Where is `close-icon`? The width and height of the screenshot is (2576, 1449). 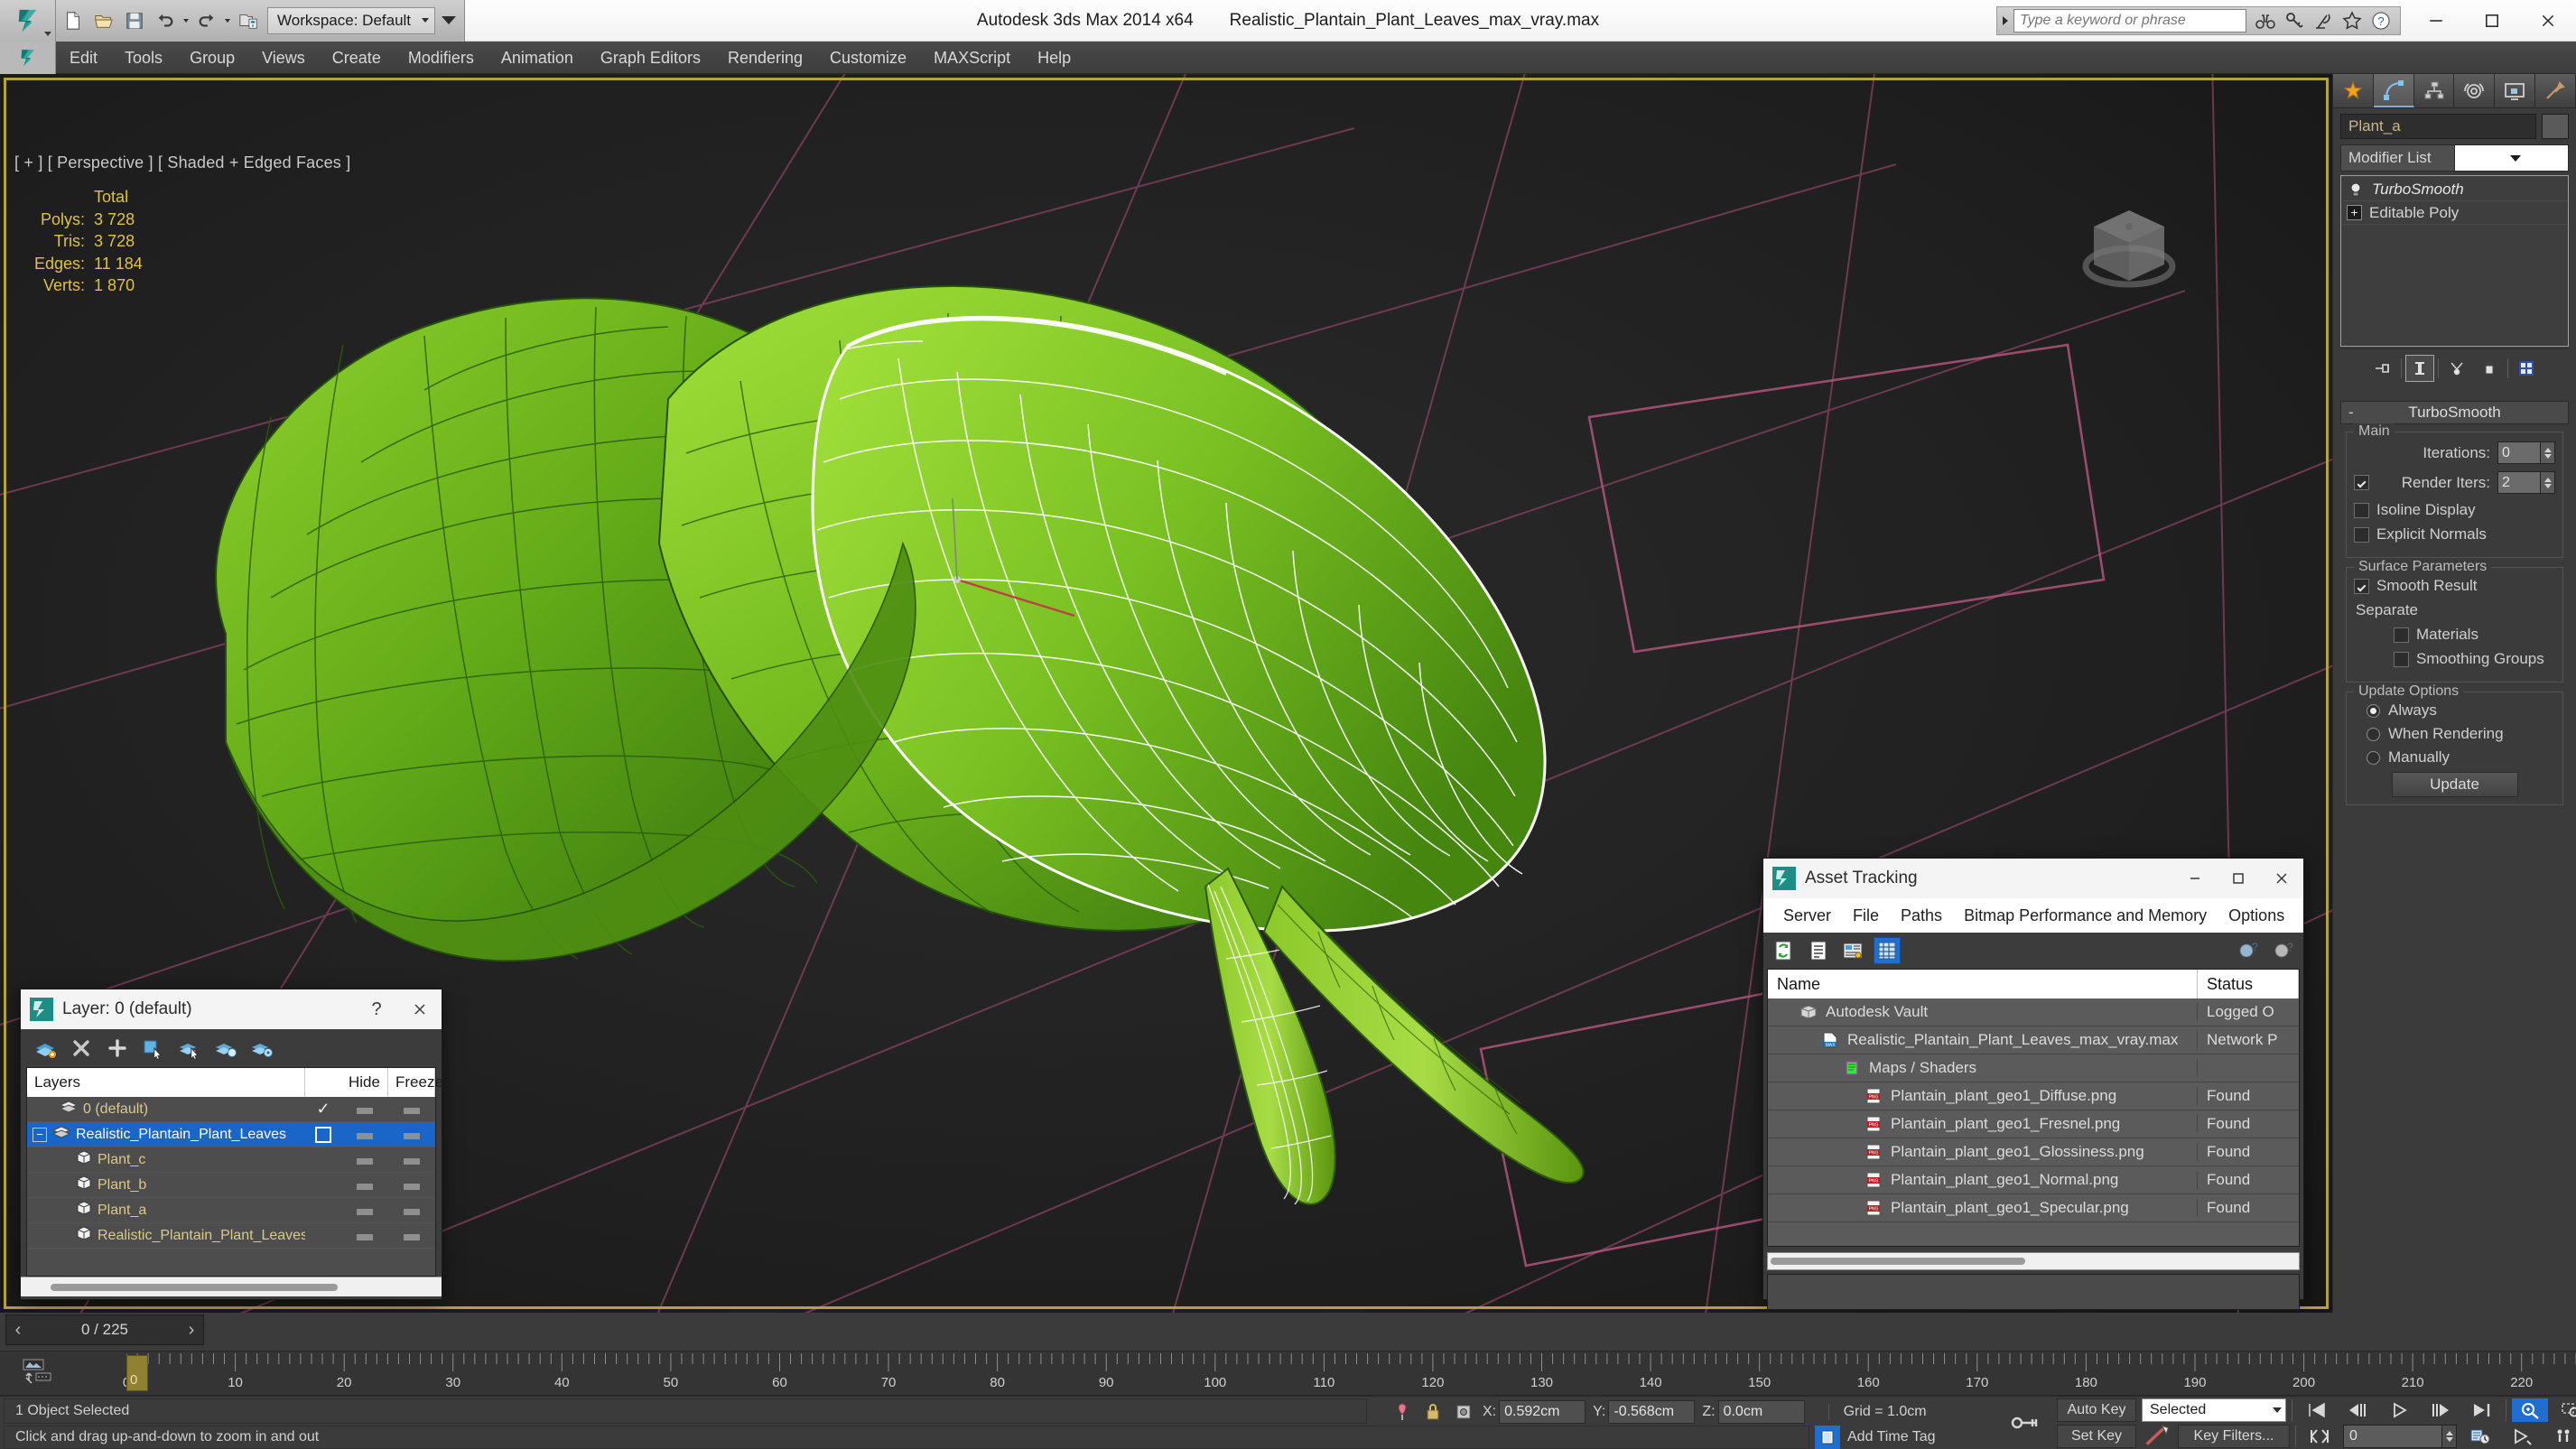
close-icon is located at coordinates (2548, 21).